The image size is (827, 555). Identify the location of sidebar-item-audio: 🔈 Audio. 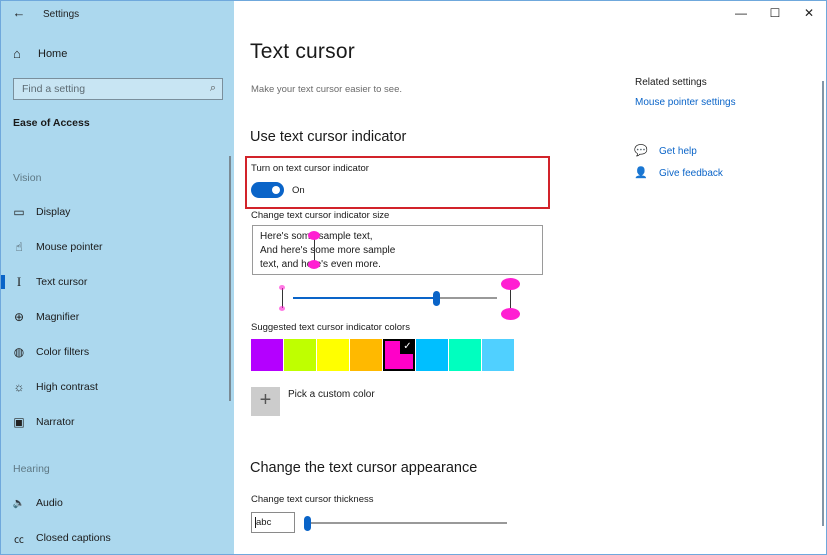
(113, 503).